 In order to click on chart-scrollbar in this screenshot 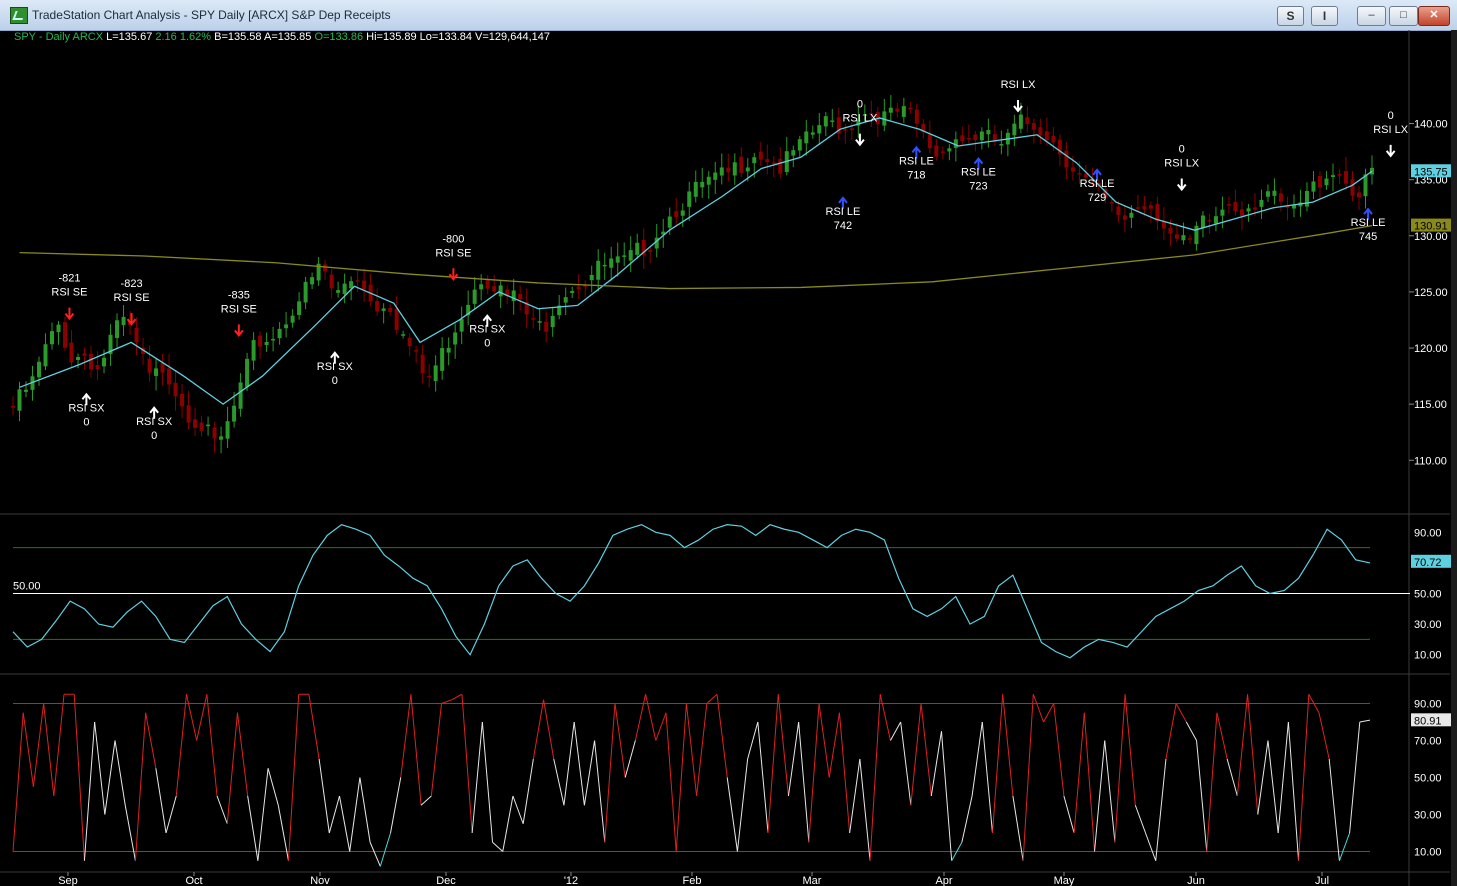, I will do `click(1454, 458)`.